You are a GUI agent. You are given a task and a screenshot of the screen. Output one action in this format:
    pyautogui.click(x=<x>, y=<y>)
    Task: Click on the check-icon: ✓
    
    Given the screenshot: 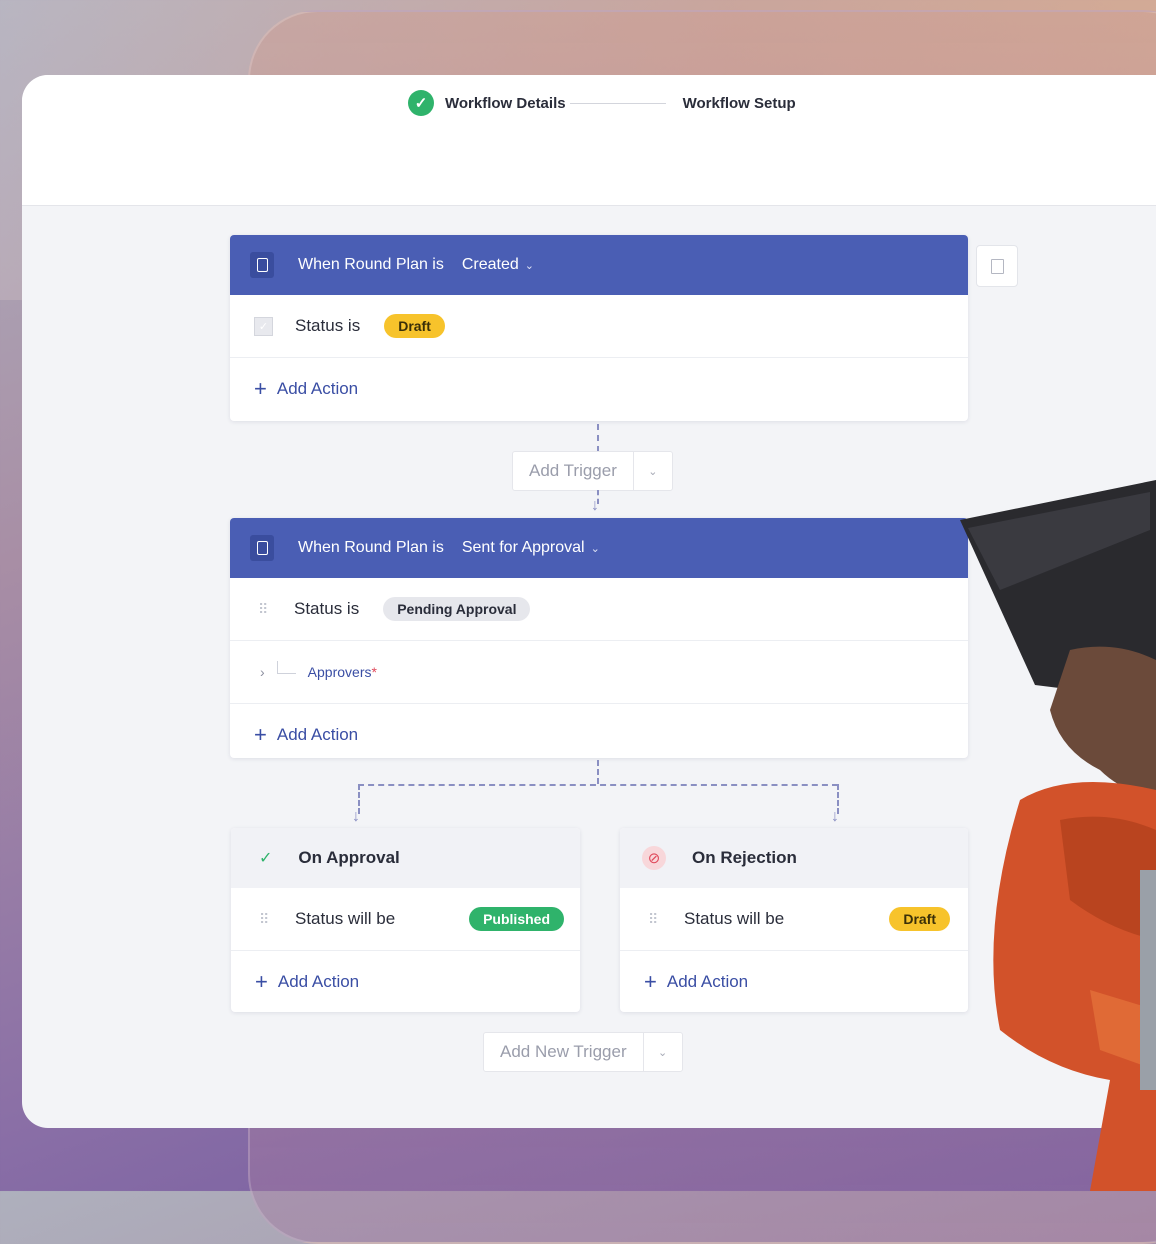 What is the action you would take?
    pyautogui.click(x=266, y=858)
    